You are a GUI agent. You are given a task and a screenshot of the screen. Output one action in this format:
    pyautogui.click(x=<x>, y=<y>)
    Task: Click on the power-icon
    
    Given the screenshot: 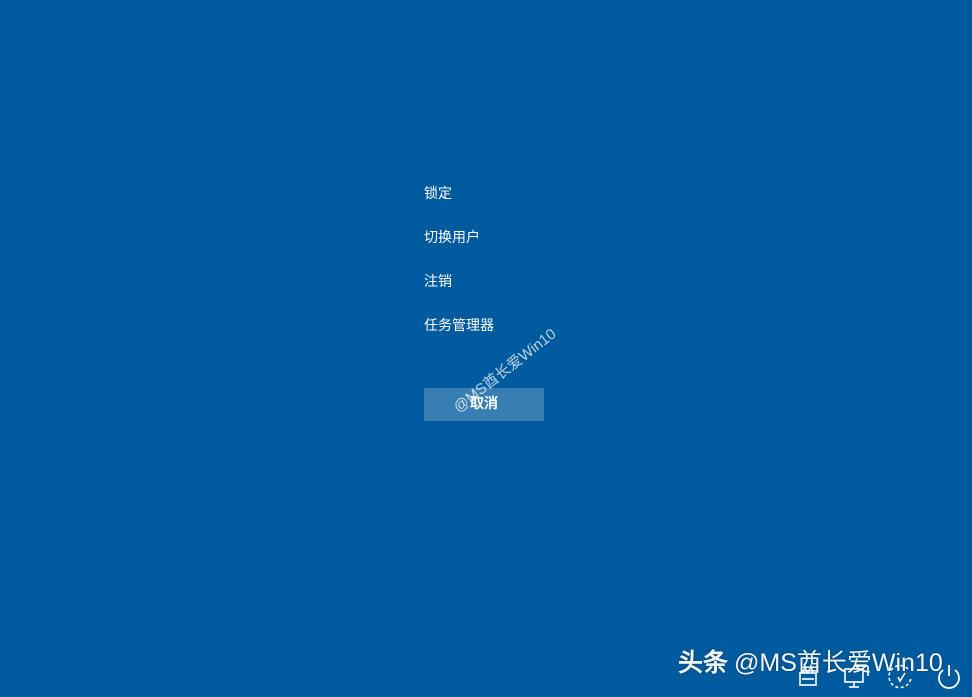 What is the action you would take?
    pyautogui.click(x=949, y=676)
    